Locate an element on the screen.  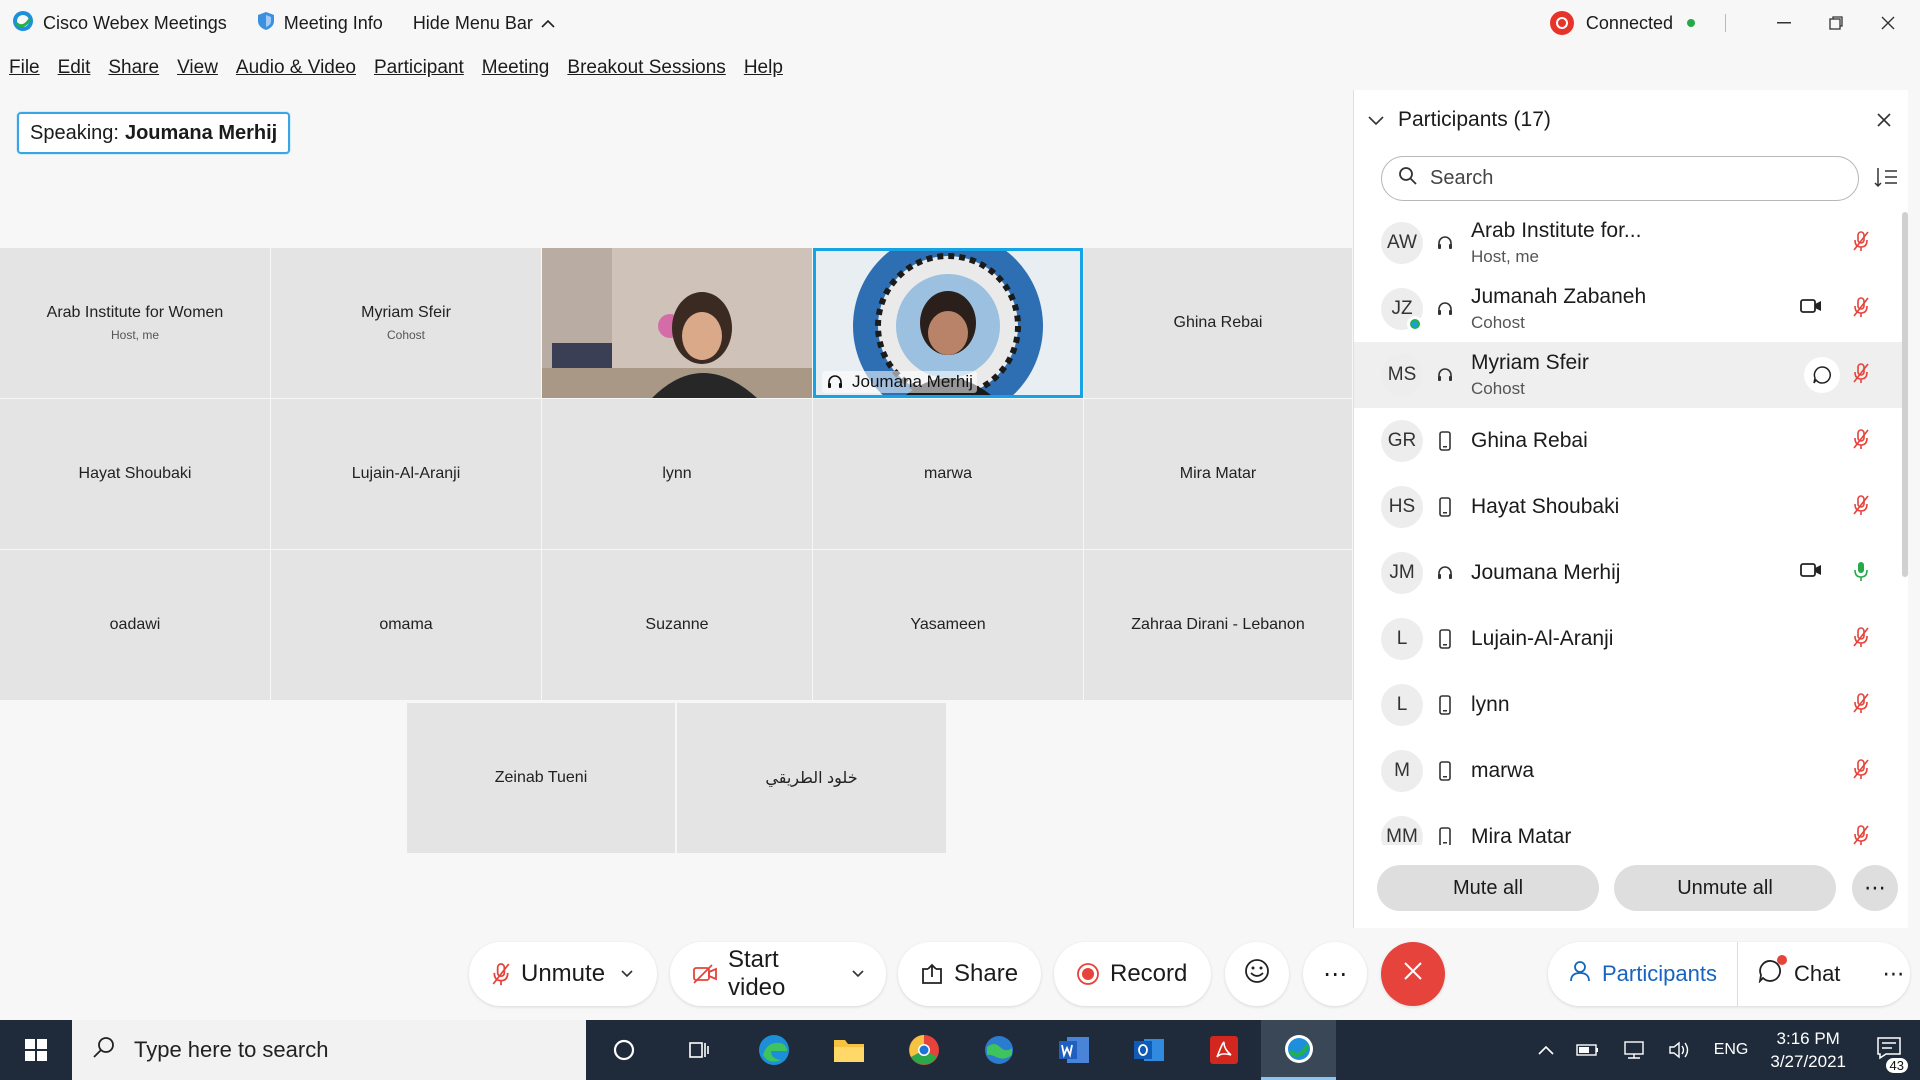
participant-row: MS Myriam Sfeir Cohost is located at coordinates (1628, 375).